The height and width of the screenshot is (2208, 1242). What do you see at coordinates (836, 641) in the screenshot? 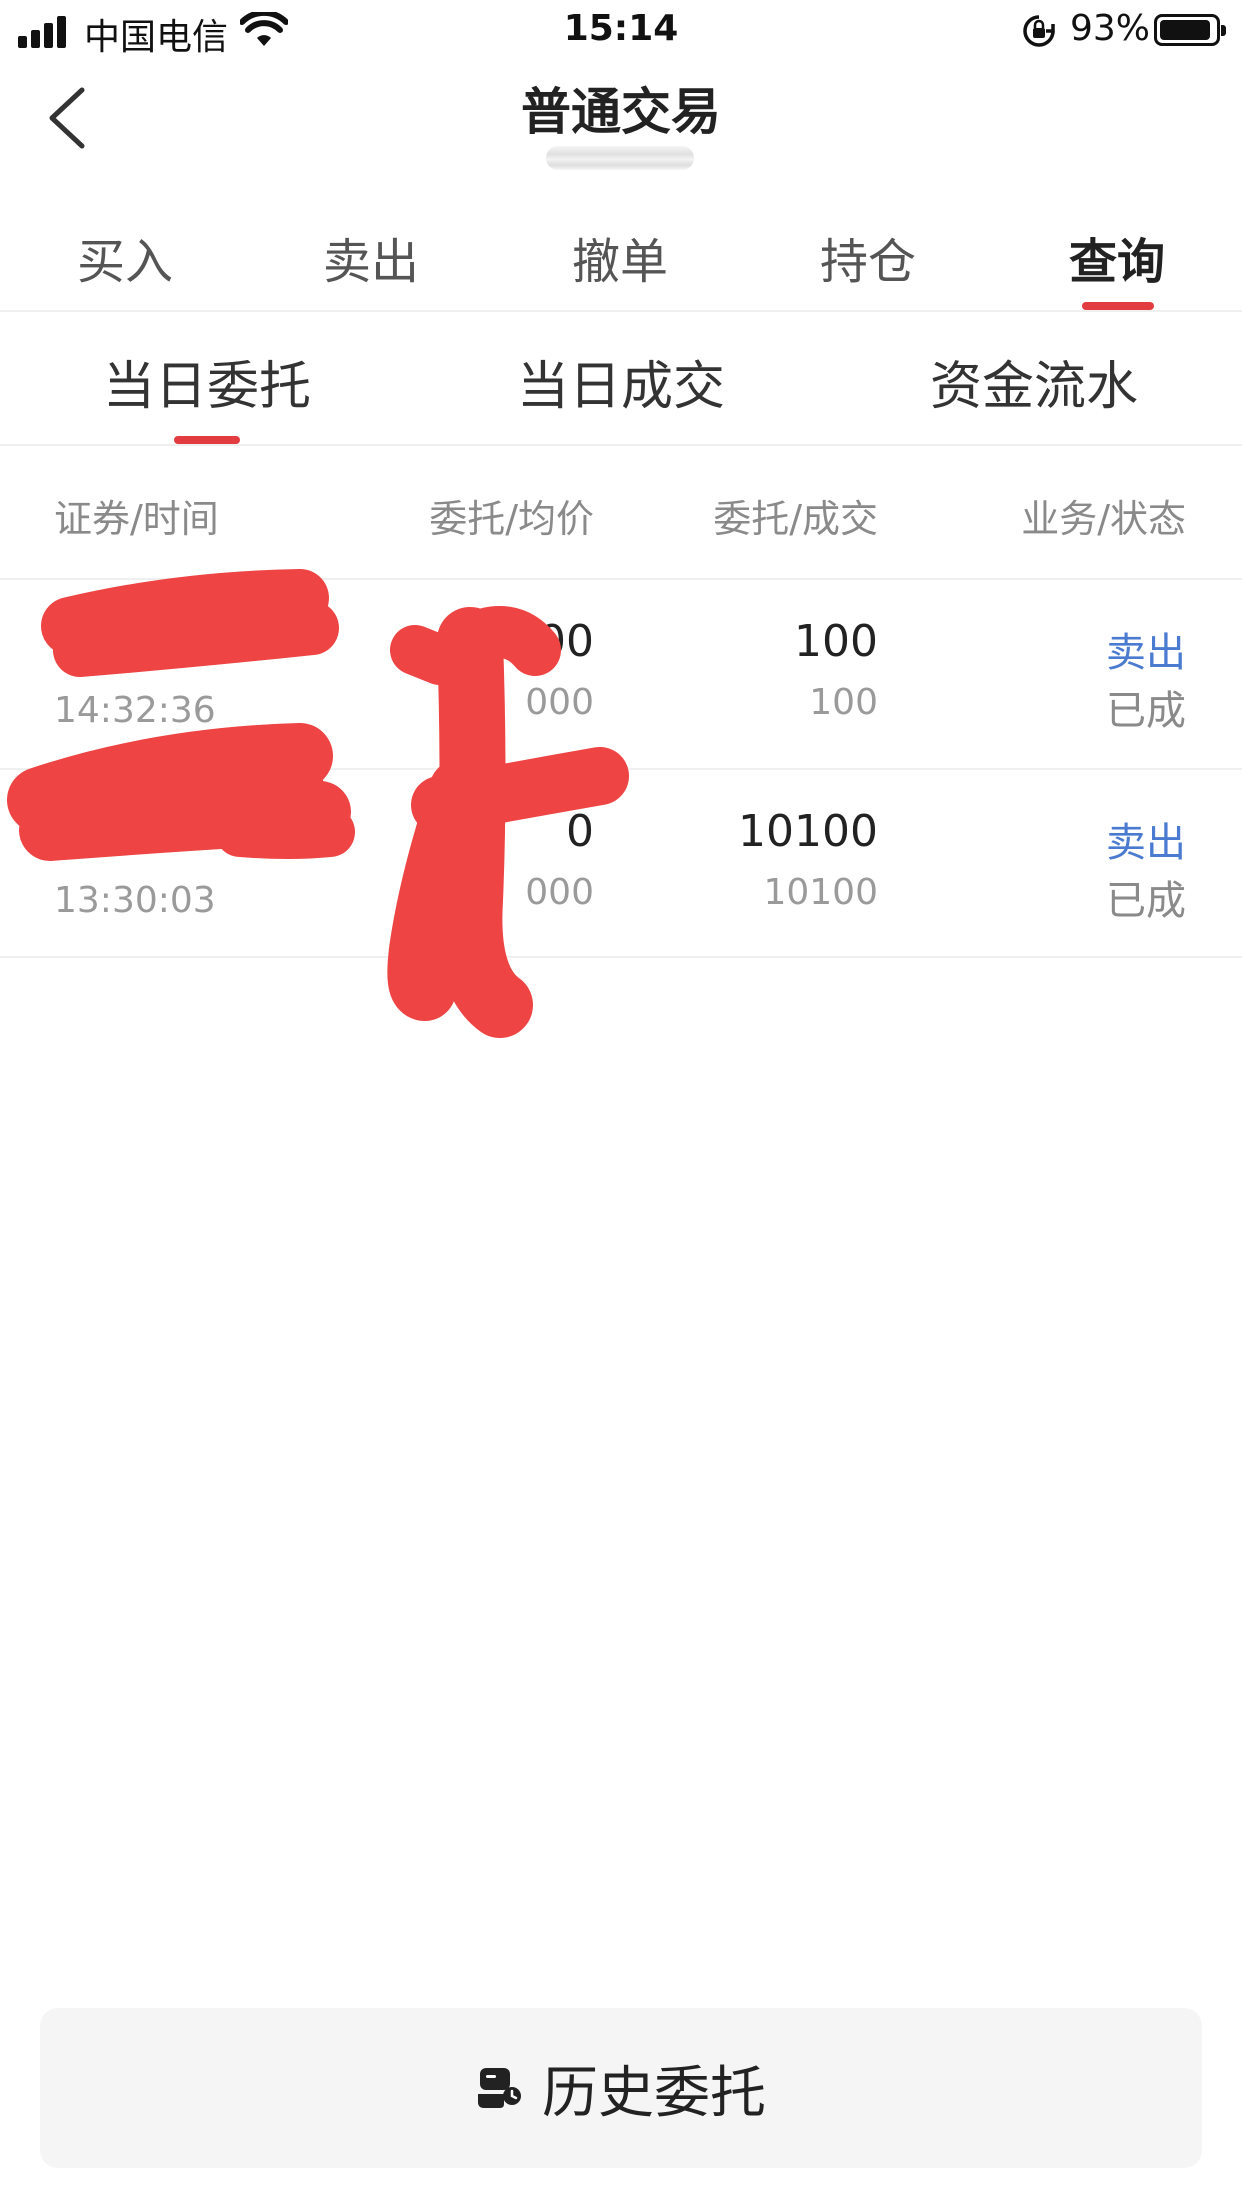
I see `order-quantity: 100` at bounding box center [836, 641].